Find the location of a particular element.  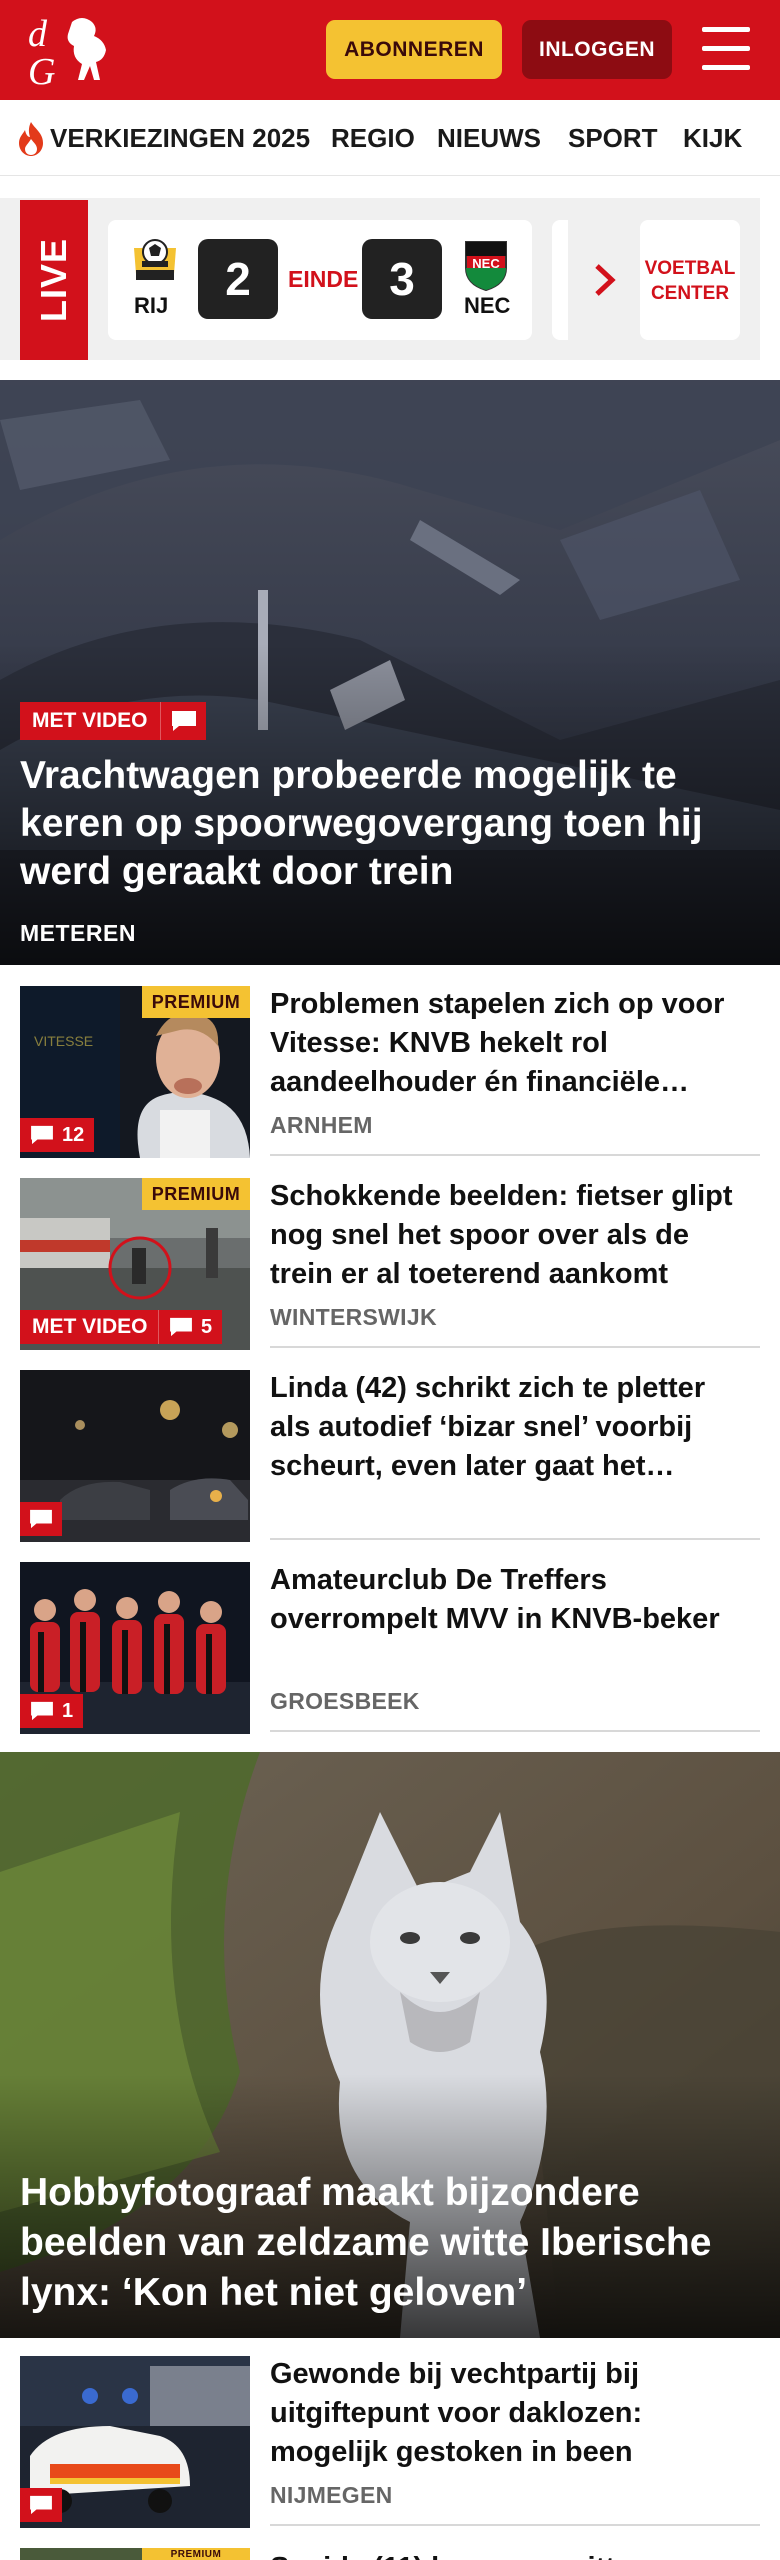

site-header: d G ABONNEREN INLOGGEN is located at coordinates (390, 50).